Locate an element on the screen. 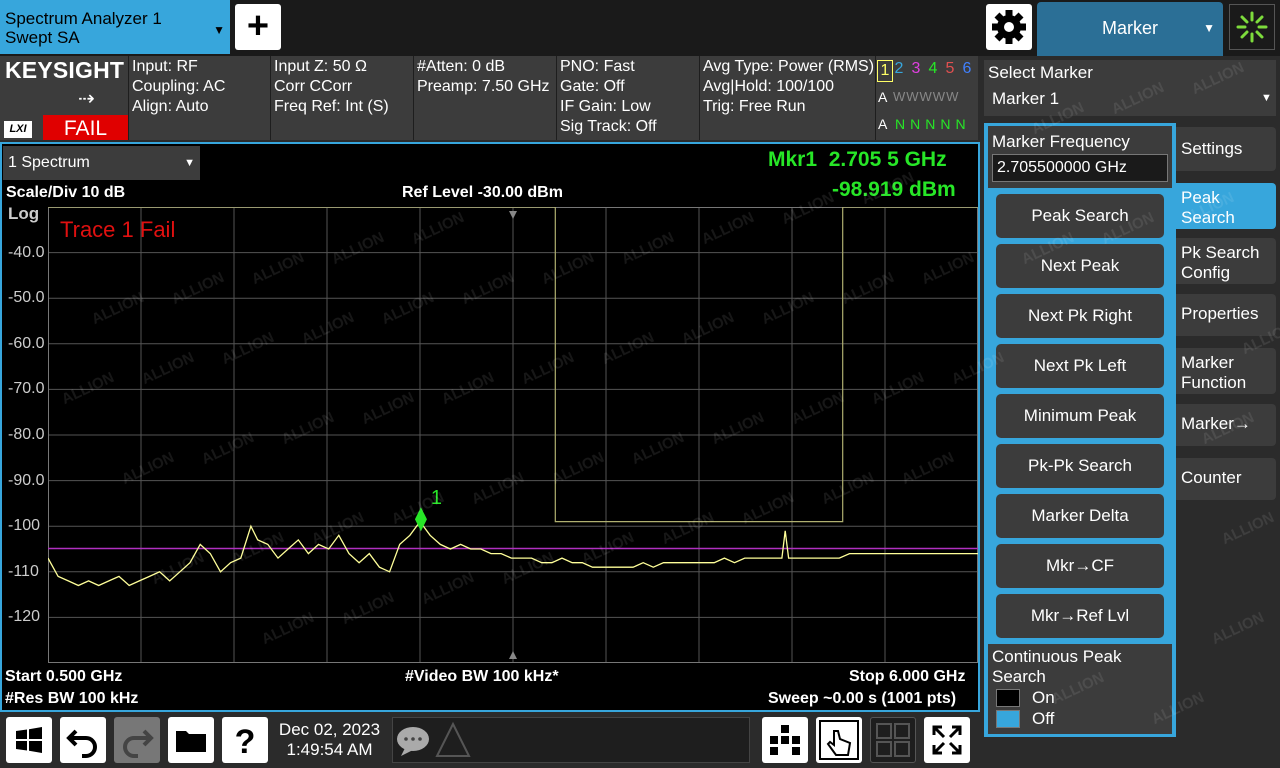 This screenshot has height=768, width=1280. undo-button is located at coordinates (83, 740).